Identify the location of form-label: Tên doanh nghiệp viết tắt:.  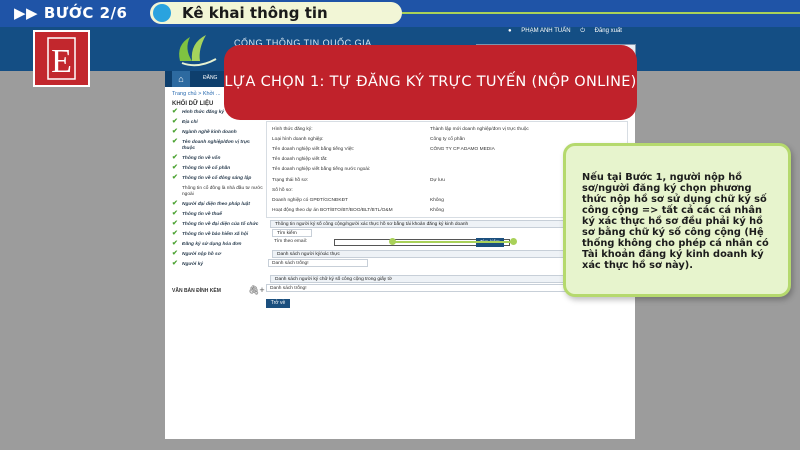
(300, 159).